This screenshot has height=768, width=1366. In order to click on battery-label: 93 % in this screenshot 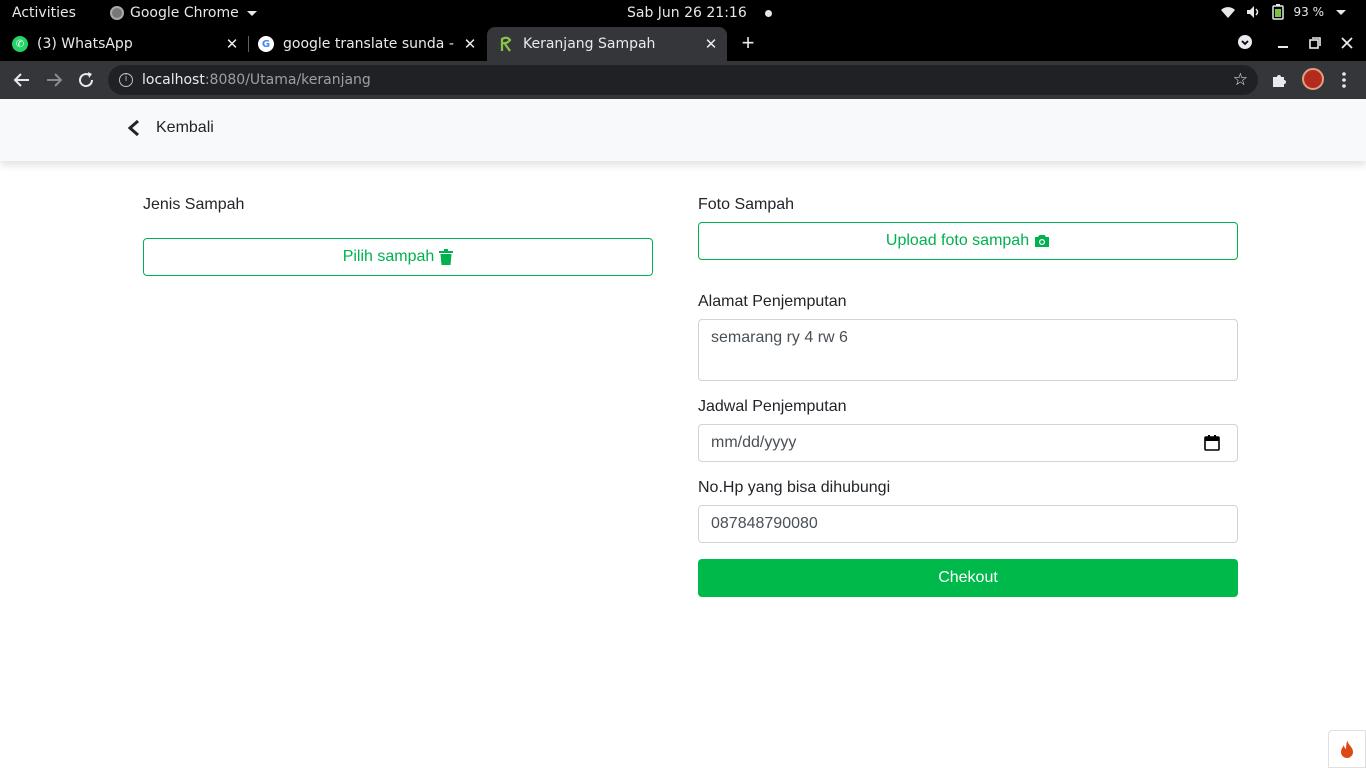, I will do `click(1309, 12)`.